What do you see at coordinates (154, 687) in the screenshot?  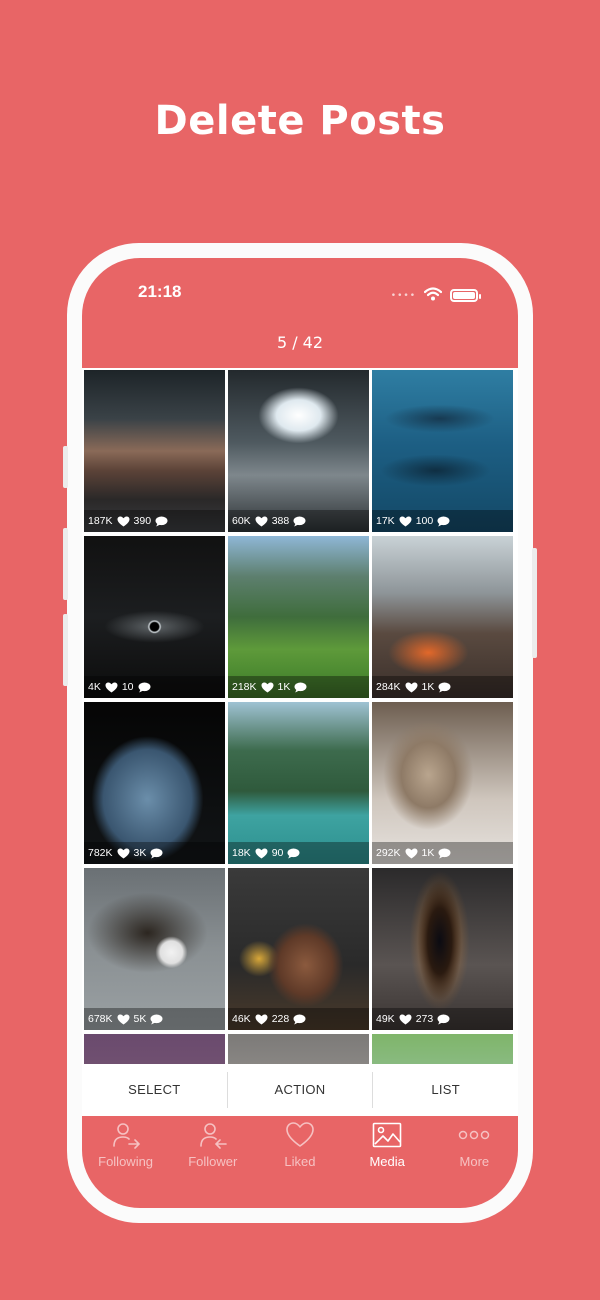 I see `post-stats: 4K 10` at bounding box center [154, 687].